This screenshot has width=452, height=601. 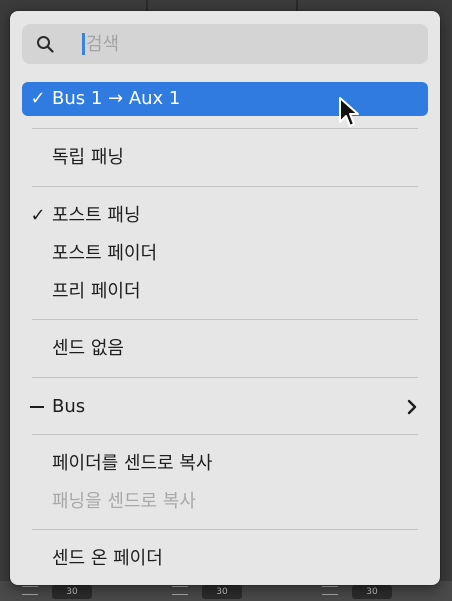 I want to click on menu-item-independent-pan: 독립 패닝, so click(x=225, y=158).